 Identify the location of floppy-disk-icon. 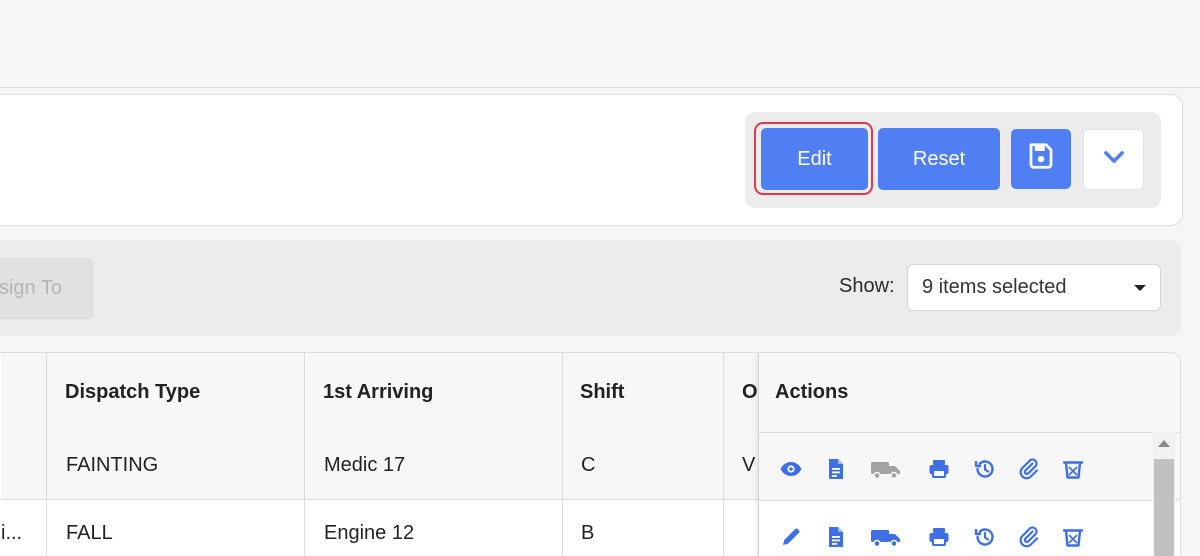
(1041, 159).